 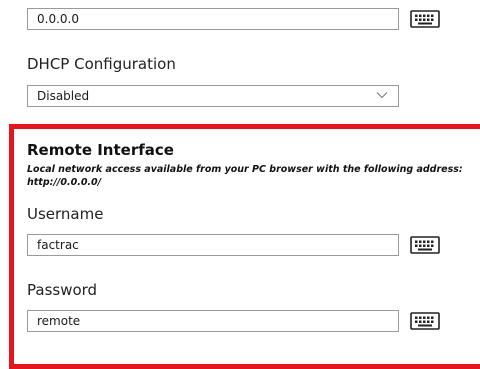 What do you see at coordinates (213, 96) in the screenshot?
I see `dhcp-select: Disabled` at bounding box center [213, 96].